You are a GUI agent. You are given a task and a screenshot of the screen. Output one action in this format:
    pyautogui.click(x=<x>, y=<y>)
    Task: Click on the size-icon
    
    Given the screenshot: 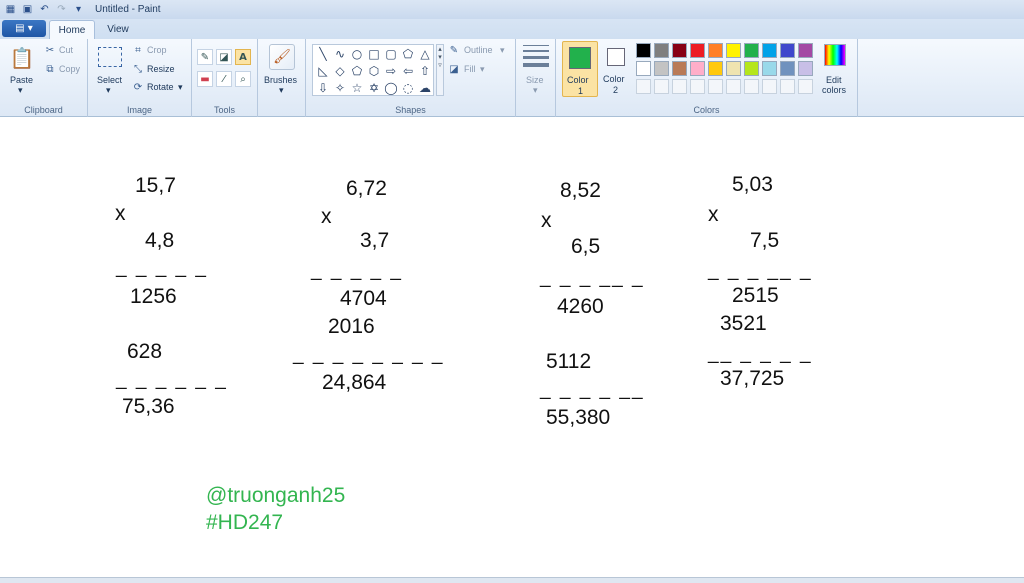 What is the action you would take?
    pyautogui.click(x=536, y=56)
    